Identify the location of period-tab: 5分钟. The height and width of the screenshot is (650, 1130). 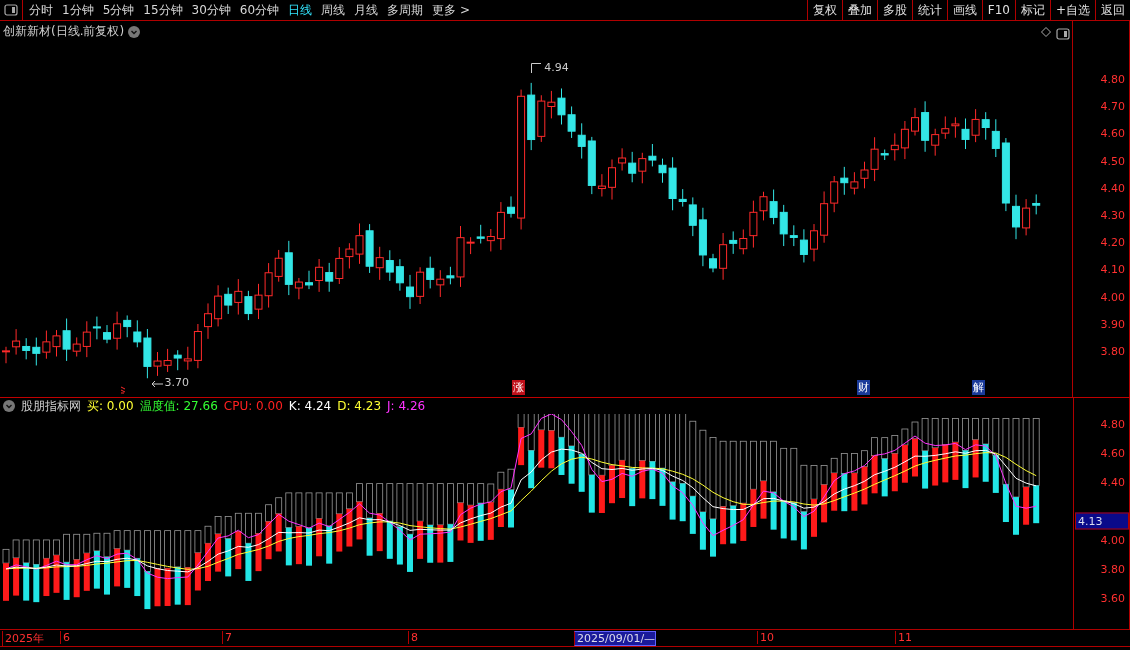
(118, 10).